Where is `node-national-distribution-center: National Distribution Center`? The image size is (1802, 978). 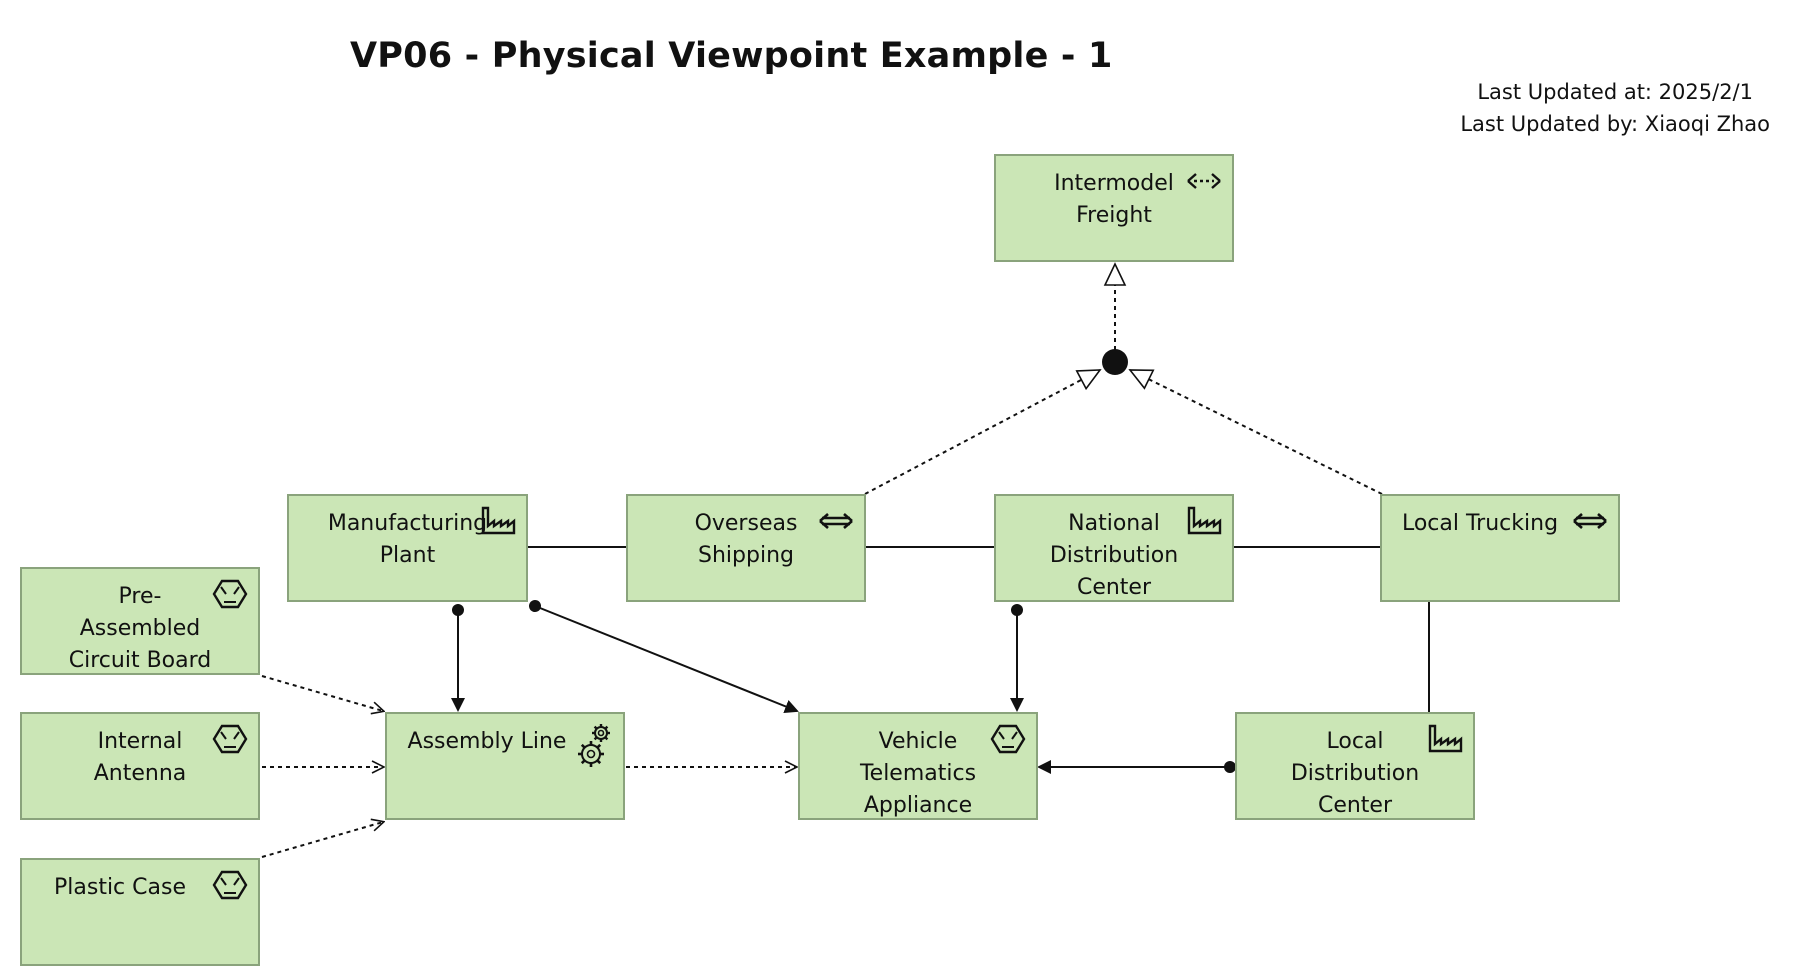 node-national-distribution-center: National Distribution Center is located at coordinates (1114, 548).